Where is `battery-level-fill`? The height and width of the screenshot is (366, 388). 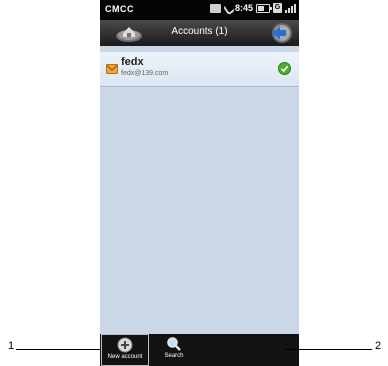
battery-level-fill is located at coordinates (261, 8).